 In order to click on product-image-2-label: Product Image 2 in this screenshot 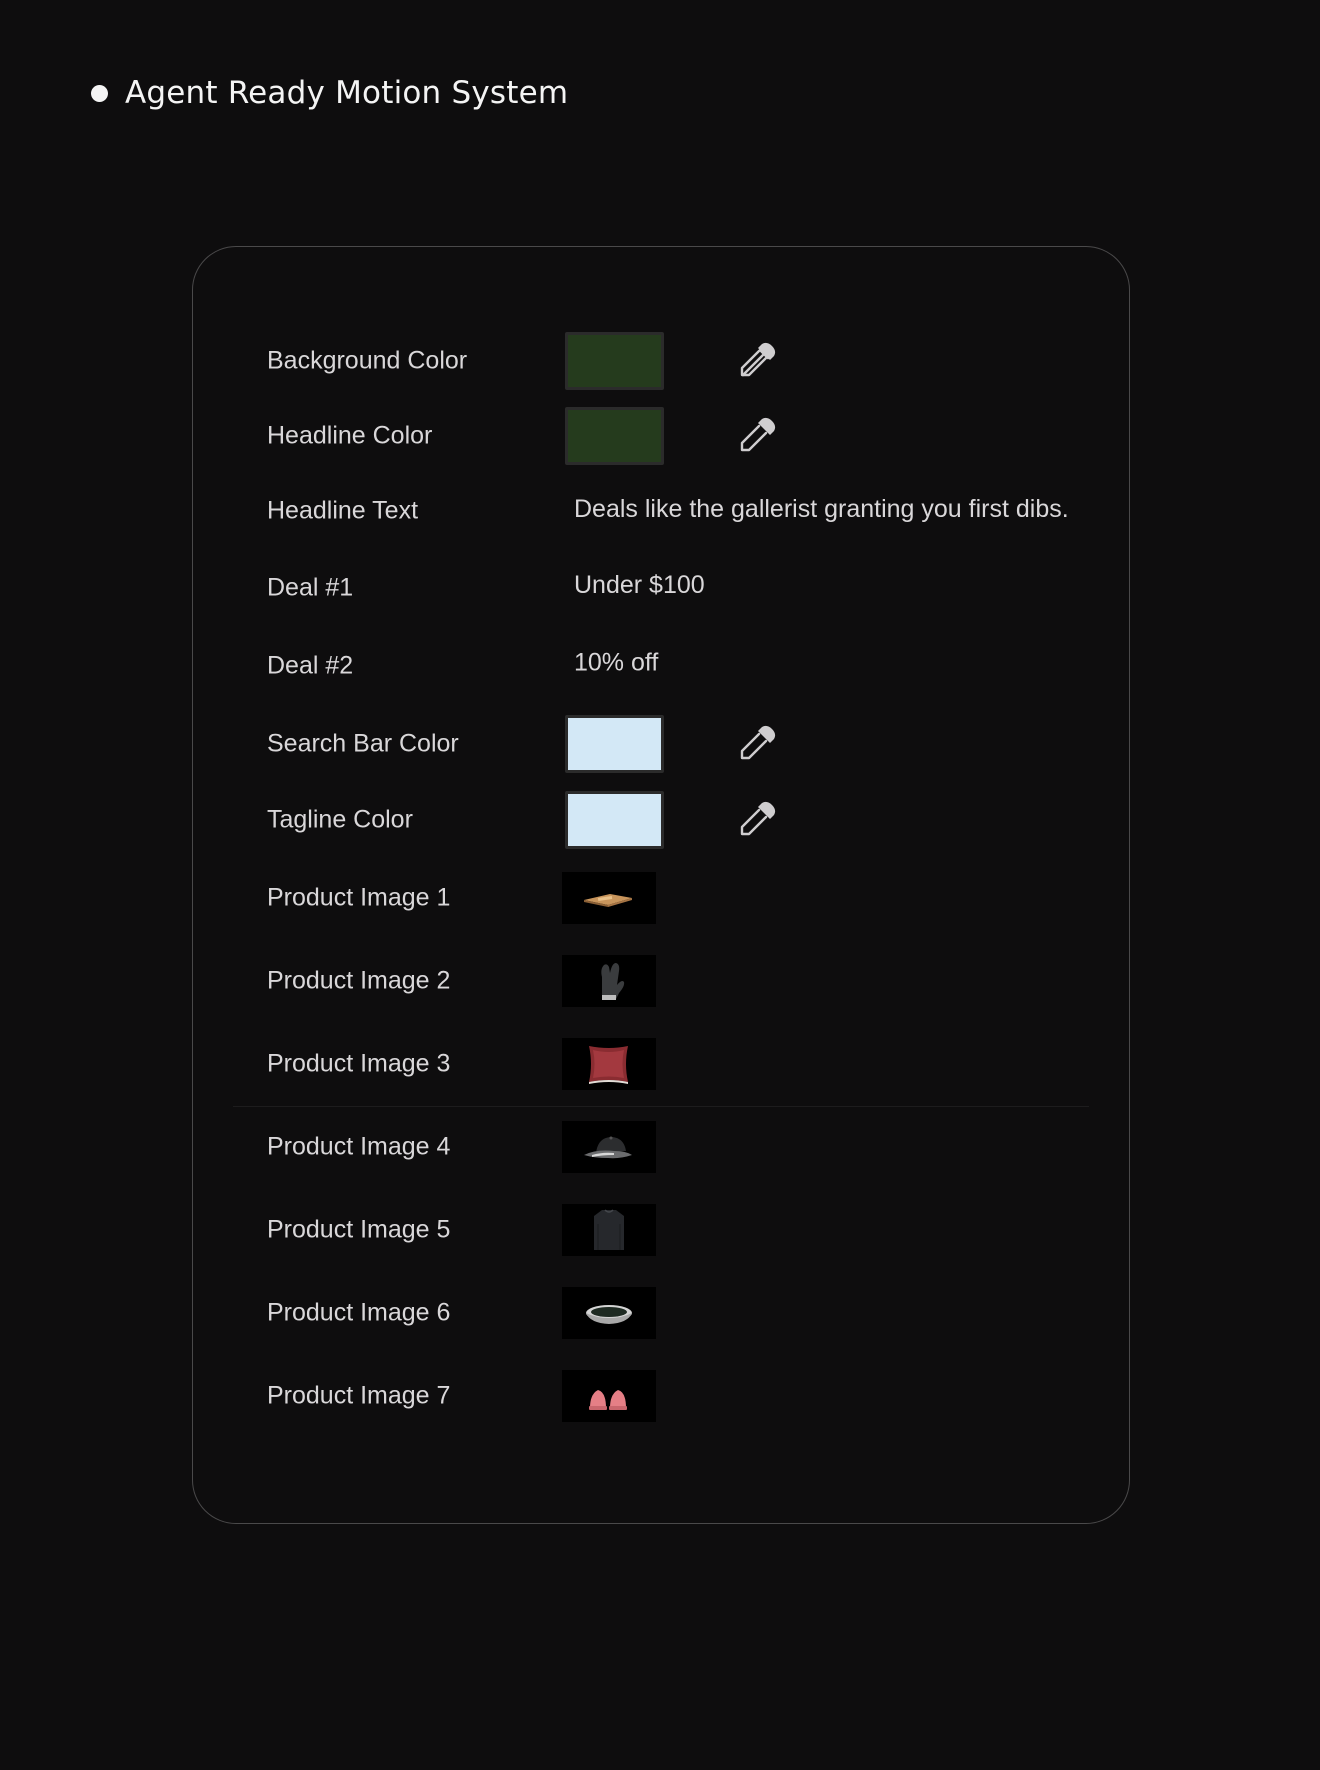, I will do `click(359, 980)`.